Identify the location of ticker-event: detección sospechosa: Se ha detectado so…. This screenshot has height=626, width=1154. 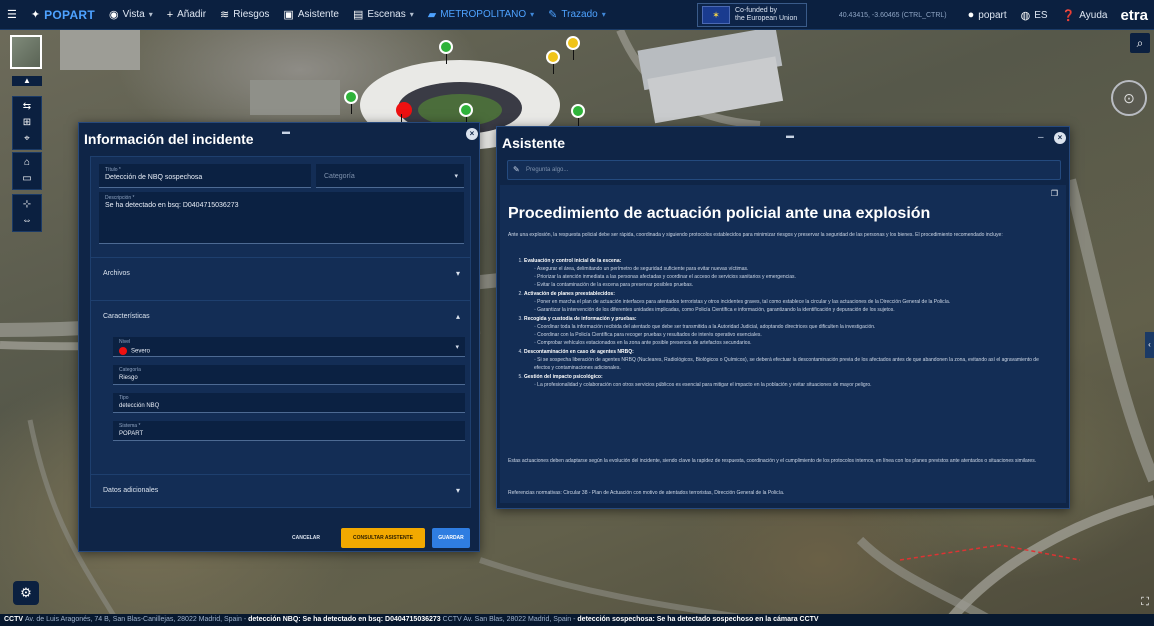
(697, 619).